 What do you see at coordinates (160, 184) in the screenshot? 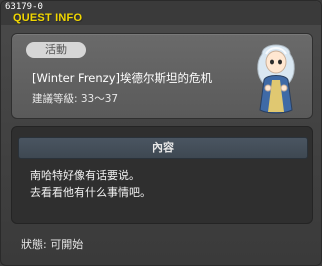
I see `quest-description: 南哈特好像有话要说。 去看看他有什么事情吧。` at bounding box center [160, 184].